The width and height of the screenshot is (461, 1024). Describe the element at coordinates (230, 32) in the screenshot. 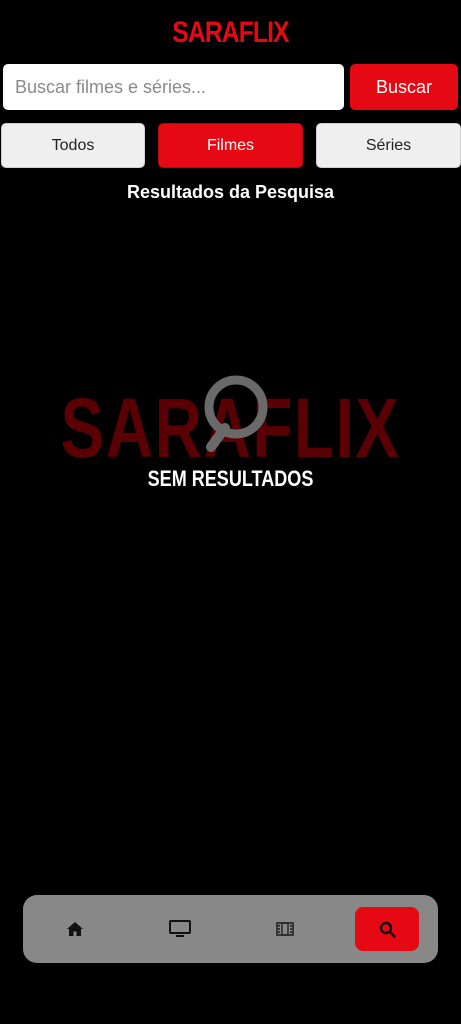

I see `app-logo: SARAFLIX` at that location.